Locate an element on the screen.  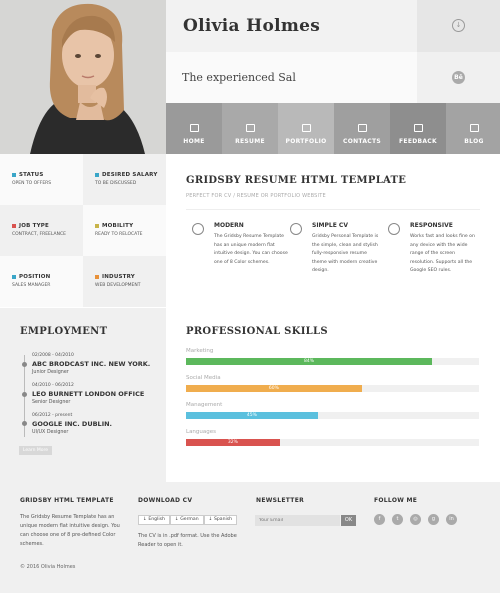
info-cell: JOB TYPE CONTRACT, FREELANCE is located at coordinates (41, 230).